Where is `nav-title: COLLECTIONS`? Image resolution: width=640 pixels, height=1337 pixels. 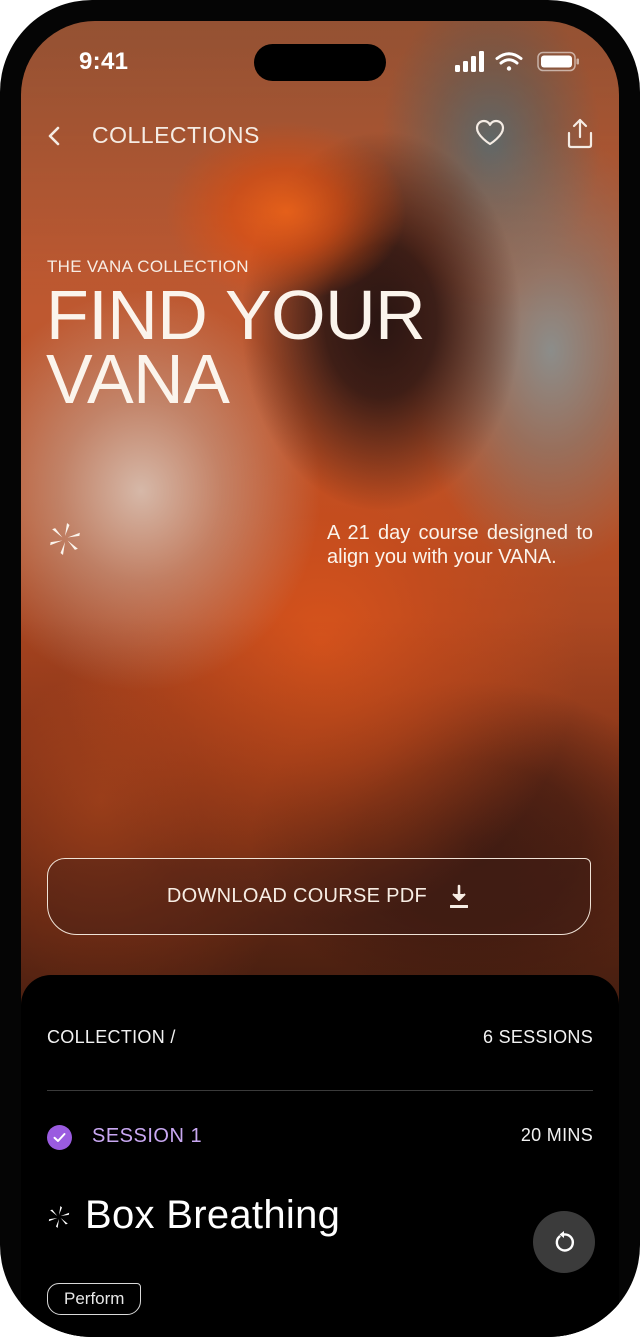 nav-title: COLLECTIONS is located at coordinates (176, 135).